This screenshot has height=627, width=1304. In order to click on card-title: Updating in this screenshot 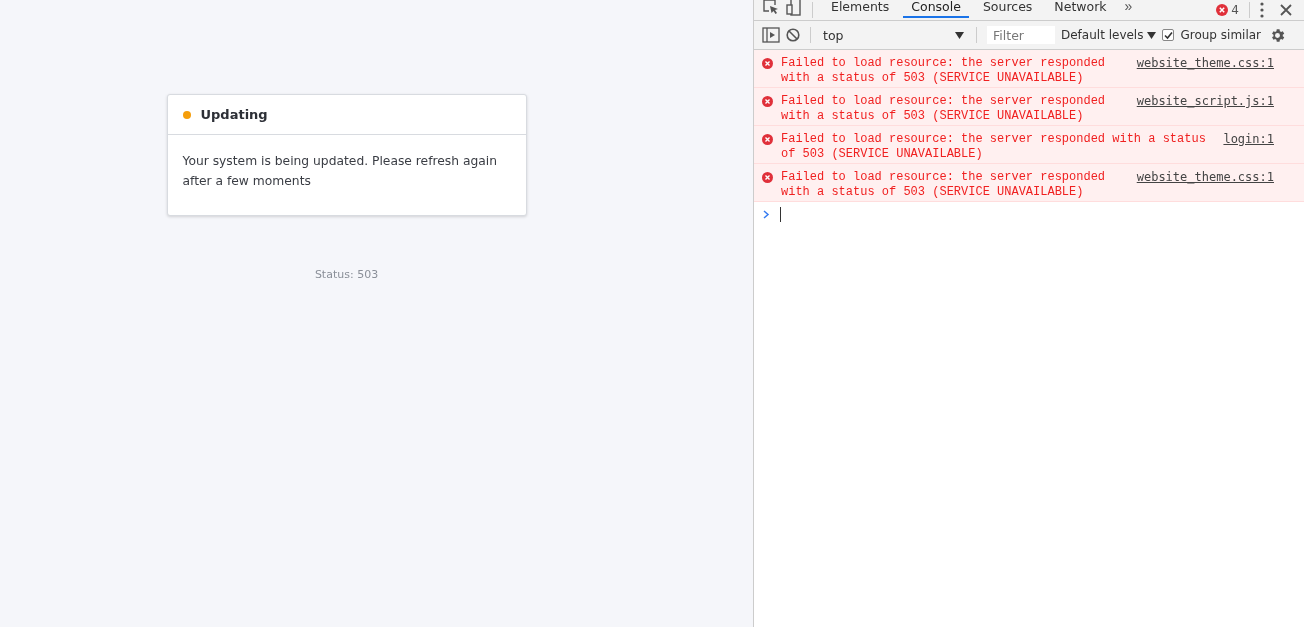, I will do `click(234, 114)`.